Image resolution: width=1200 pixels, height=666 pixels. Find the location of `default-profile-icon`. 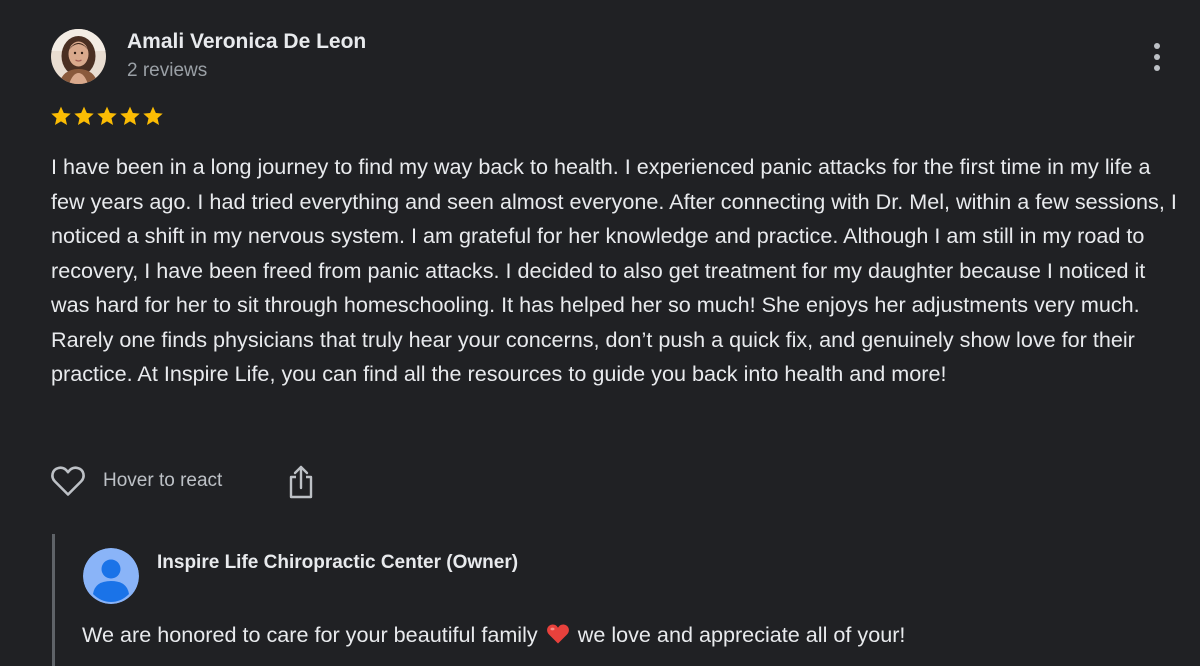

default-profile-icon is located at coordinates (111, 576).